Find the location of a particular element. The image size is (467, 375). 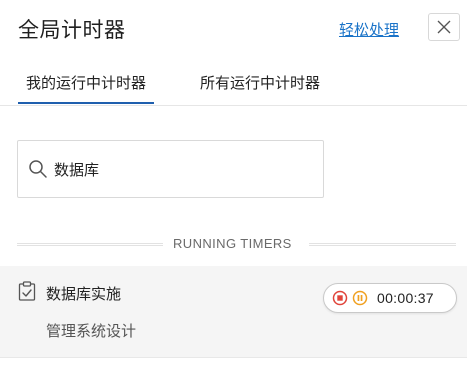

stop-icon is located at coordinates (340, 298).